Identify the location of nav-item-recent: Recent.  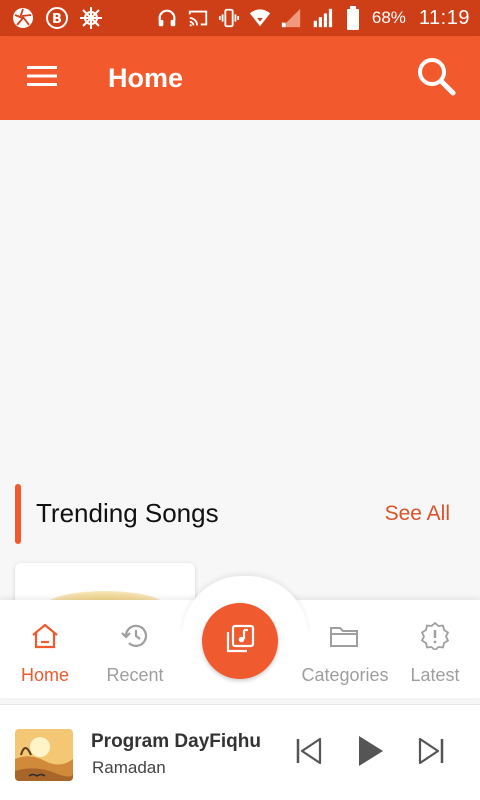
(135, 653).